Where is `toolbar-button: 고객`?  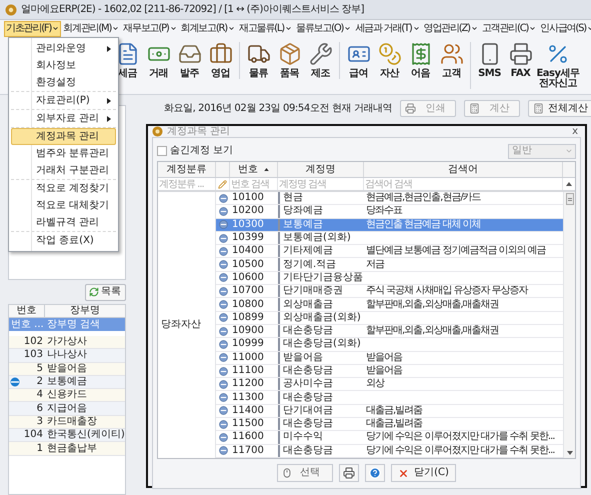 toolbar-button: 고객 is located at coordinates (451, 60).